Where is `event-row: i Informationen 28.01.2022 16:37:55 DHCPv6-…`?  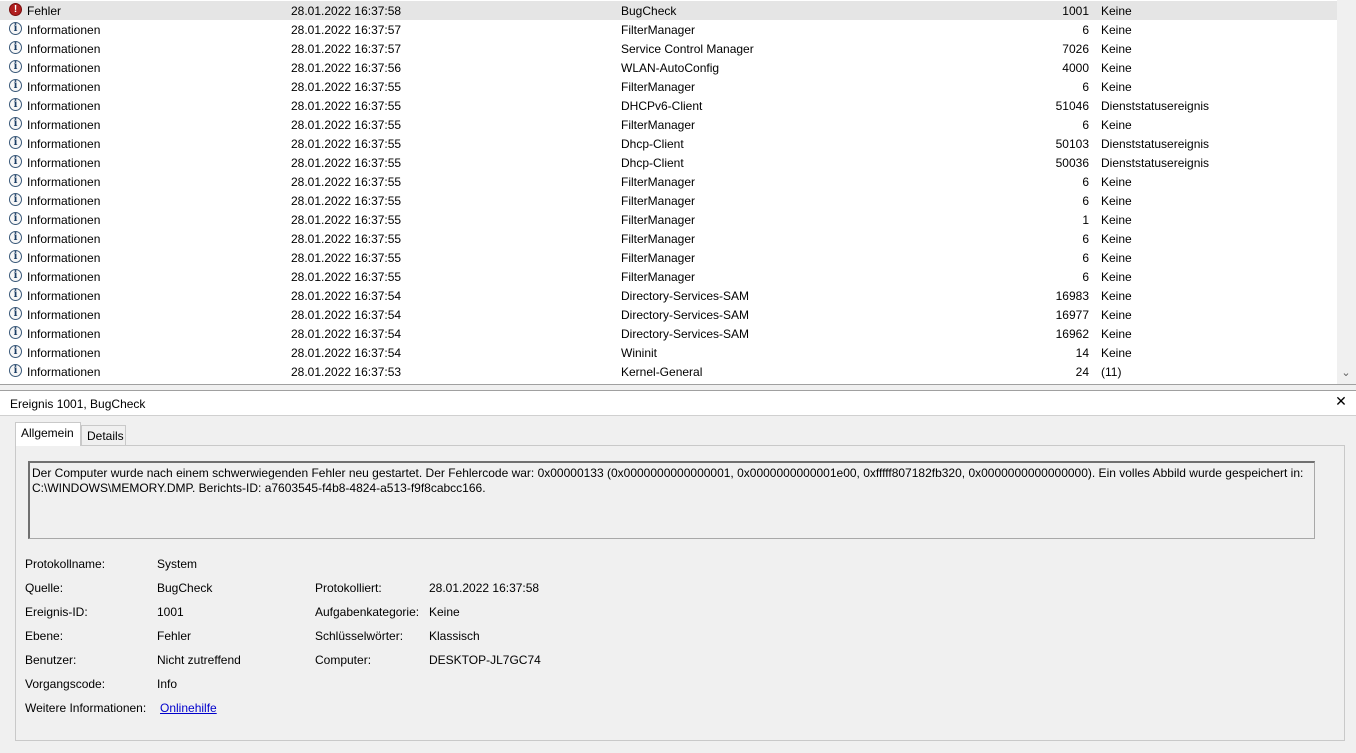
event-row: i Informationen 28.01.2022 16:37:55 DHCPv6-… is located at coordinates (668, 105).